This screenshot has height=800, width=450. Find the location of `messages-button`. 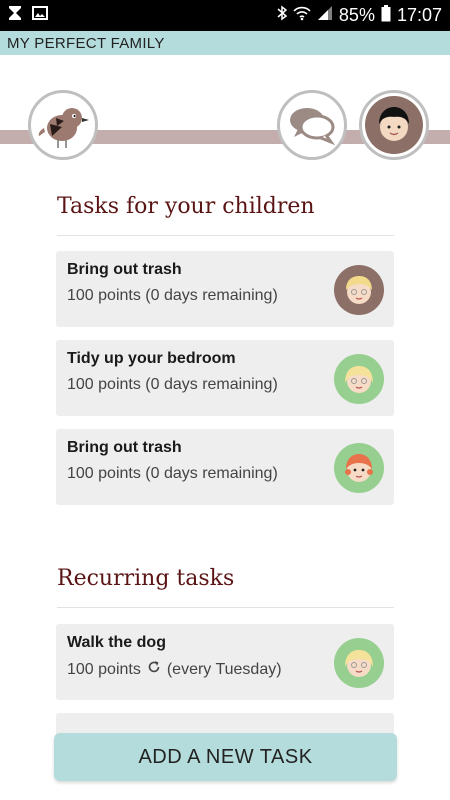

messages-button is located at coordinates (312, 125).